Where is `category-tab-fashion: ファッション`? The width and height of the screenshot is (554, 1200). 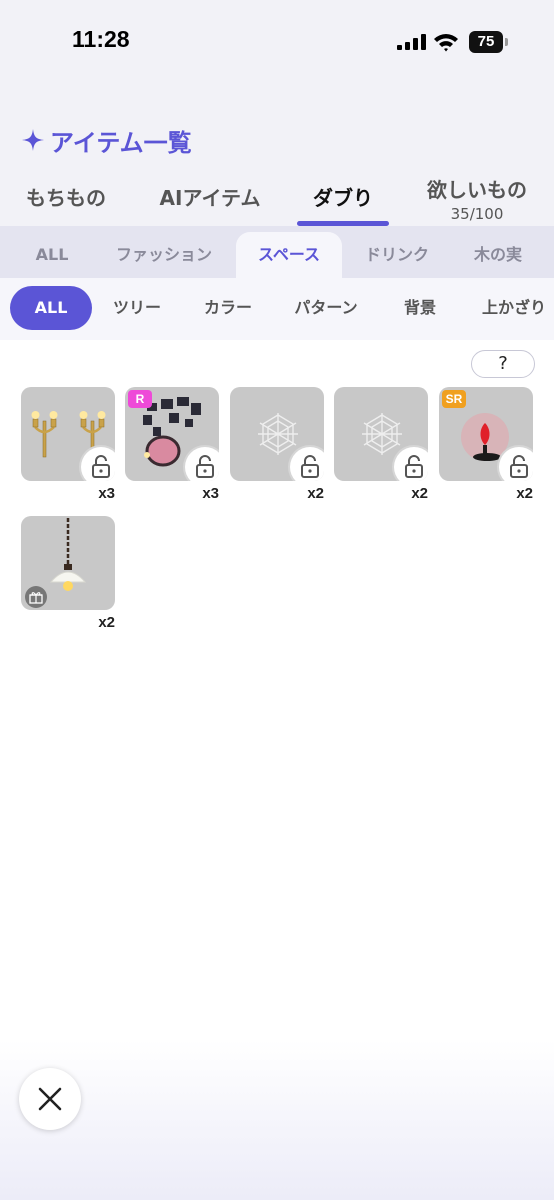
category-tab-fashion: ファッション is located at coordinates (164, 255).